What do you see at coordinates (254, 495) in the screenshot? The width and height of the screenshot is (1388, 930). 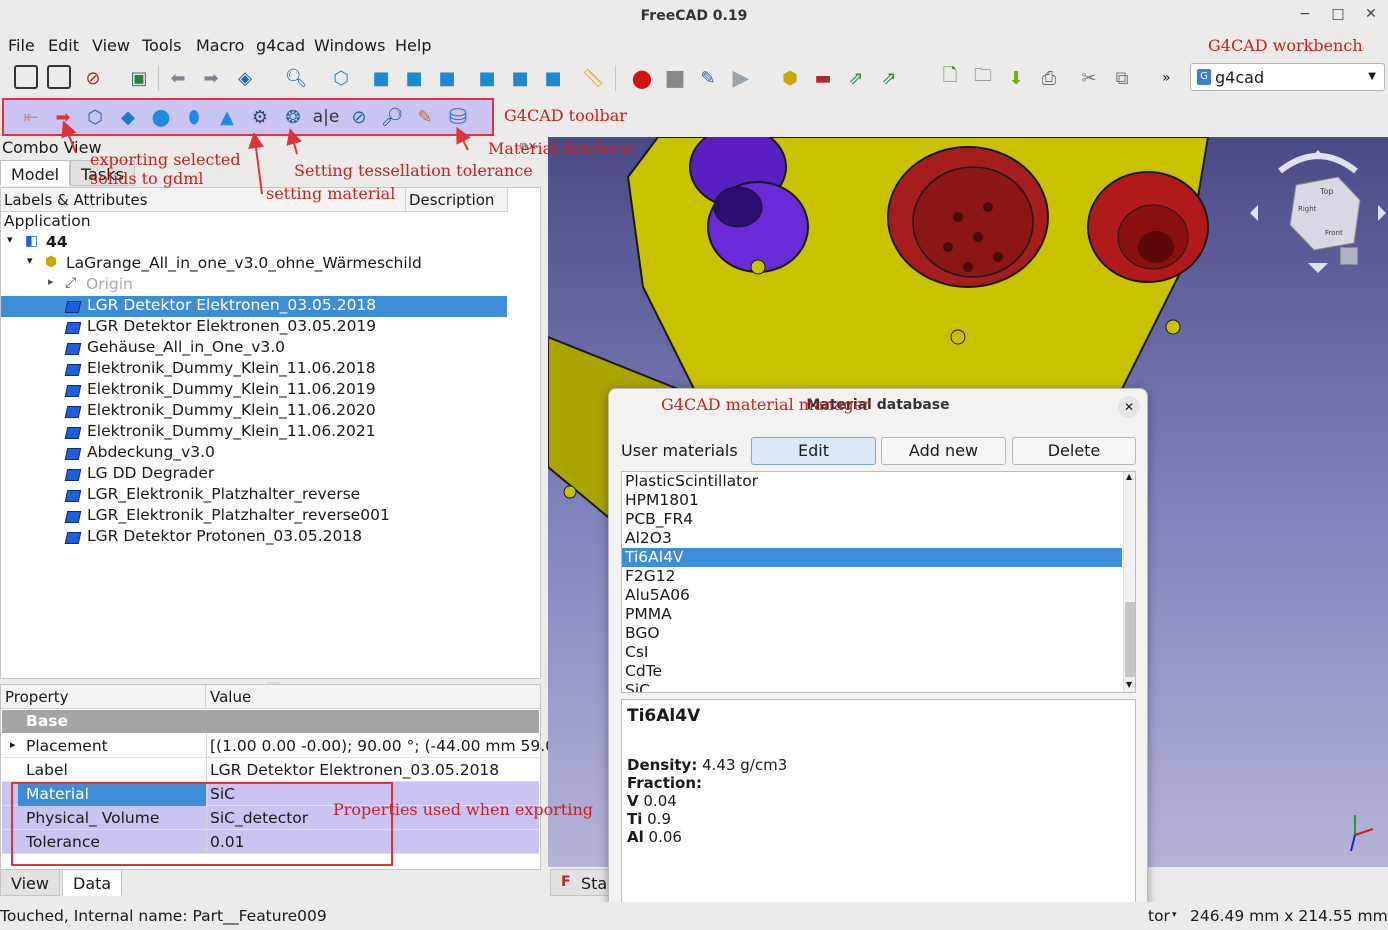 I see `tree-item: LGR_Elektronik_Platzhalter_reverse` at bounding box center [254, 495].